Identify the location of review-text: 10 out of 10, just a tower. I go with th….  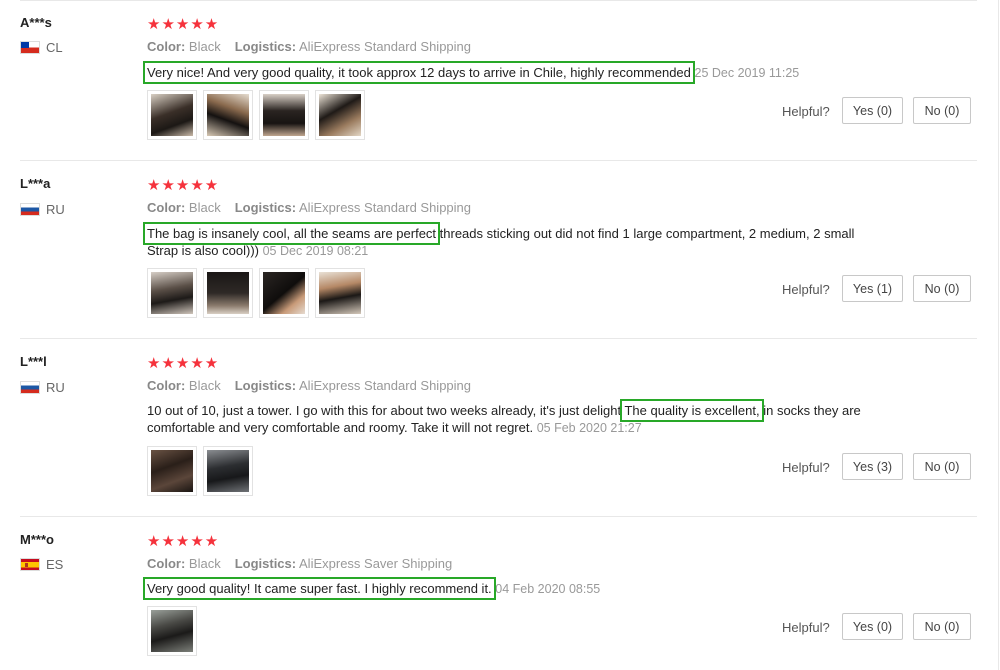
(512, 418).